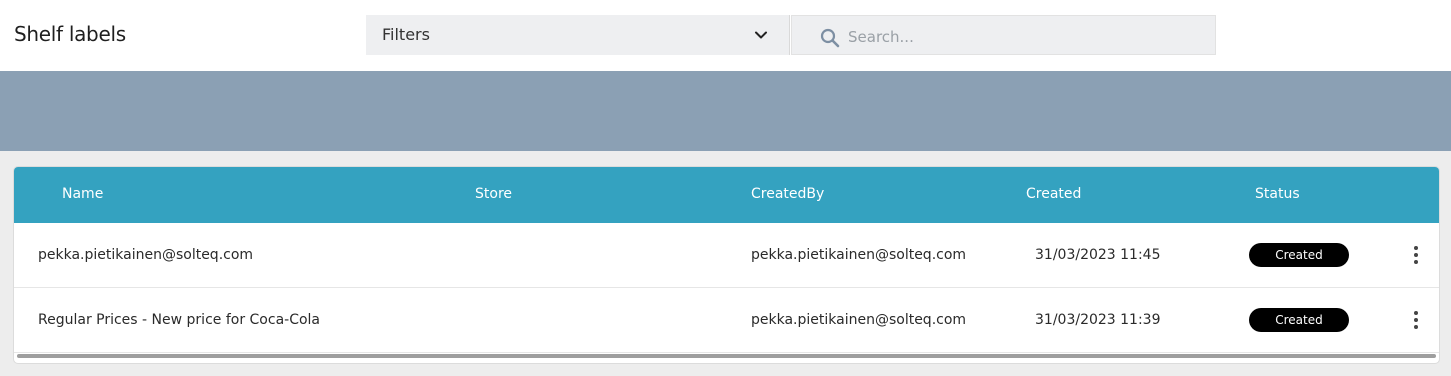 This screenshot has height=376, width=1451. Describe the element at coordinates (82, 194) in the screenshot. I see `column-header-name: Name` at that location.